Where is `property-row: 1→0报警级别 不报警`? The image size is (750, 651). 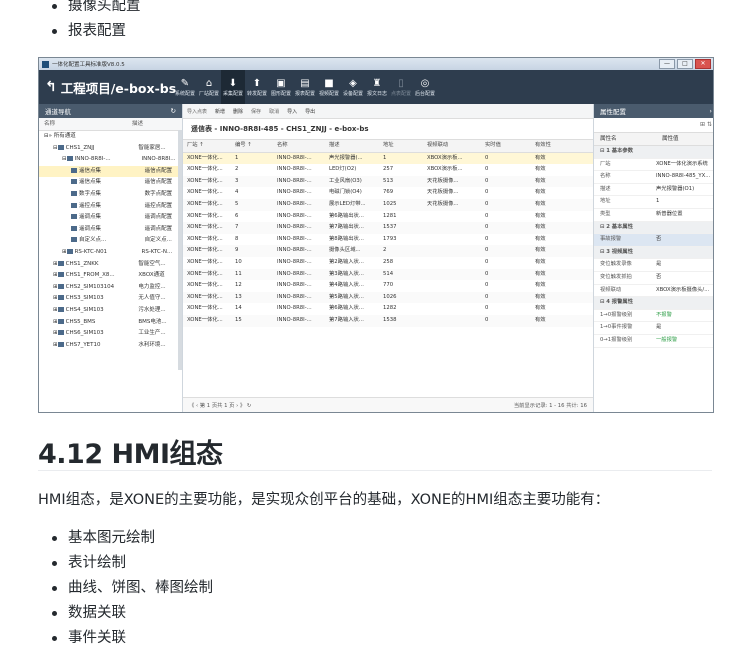 property-row: 1→0报警级别 不报警 is located at coordinates (653, 316).